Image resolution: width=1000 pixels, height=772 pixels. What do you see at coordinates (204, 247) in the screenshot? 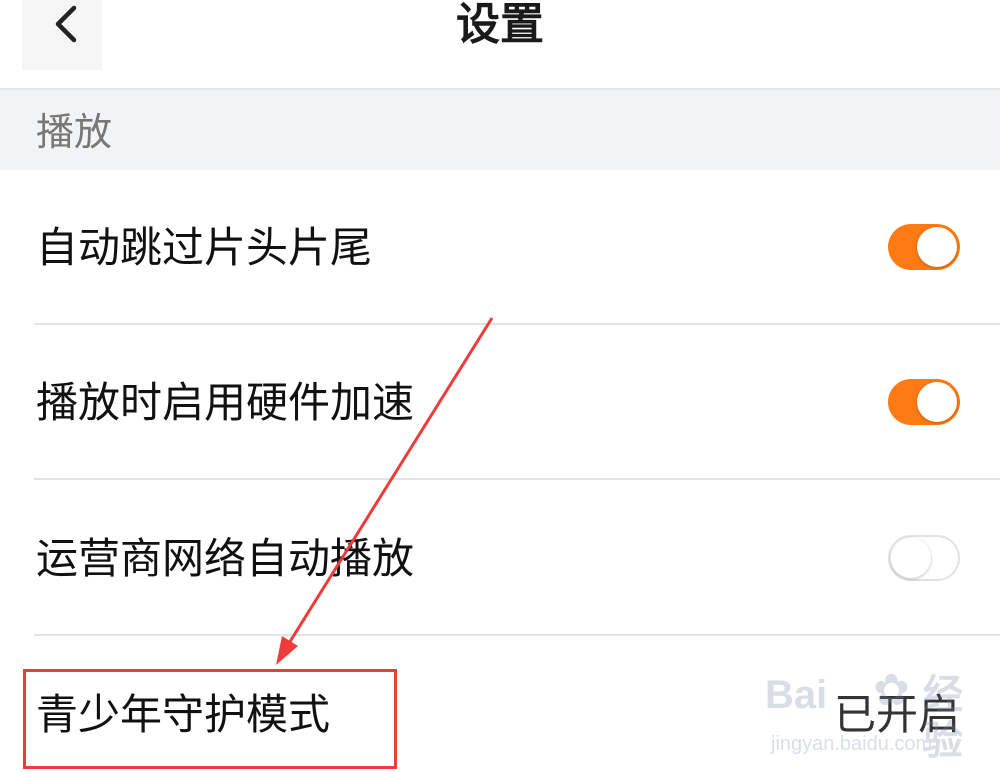
I see `setting-label: 自动跳过片头片尾` at bounding box center [204, 247].